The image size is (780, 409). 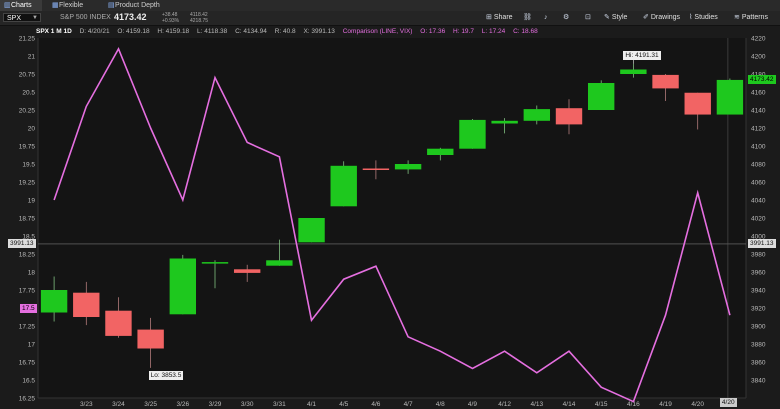 What do you see at coordinates (27, 219) in the screenshot?
I see `left-tick-label: 18.75` at bounding box center [27, 219].